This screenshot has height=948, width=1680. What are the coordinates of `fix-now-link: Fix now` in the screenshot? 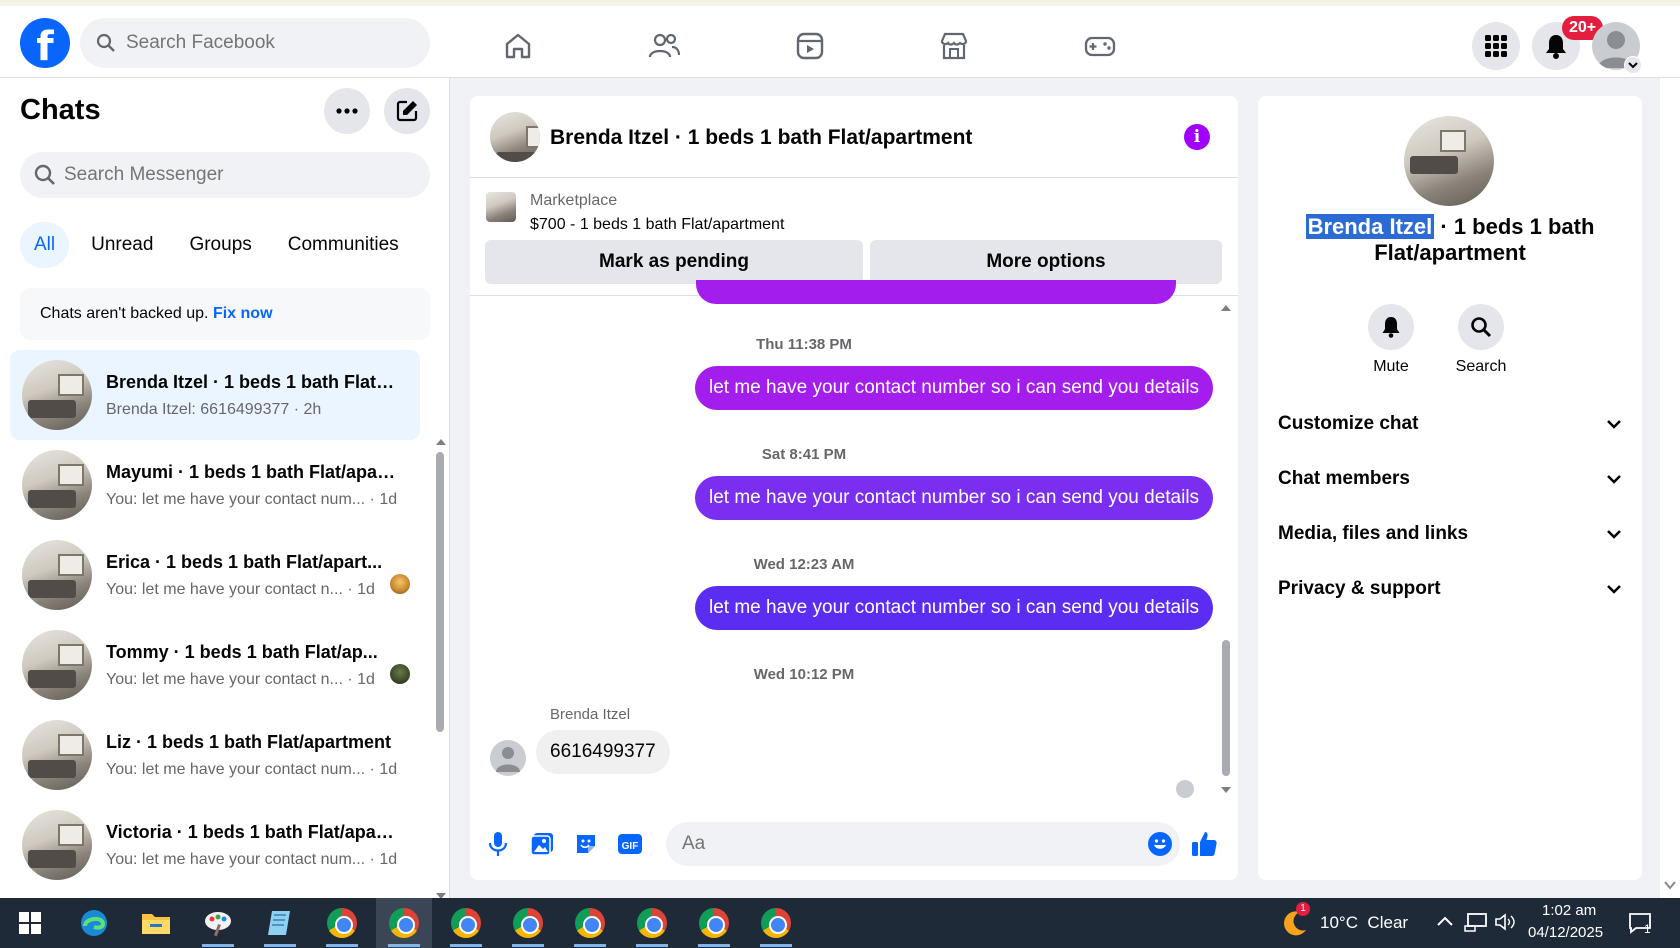 It's located at (243, 313).